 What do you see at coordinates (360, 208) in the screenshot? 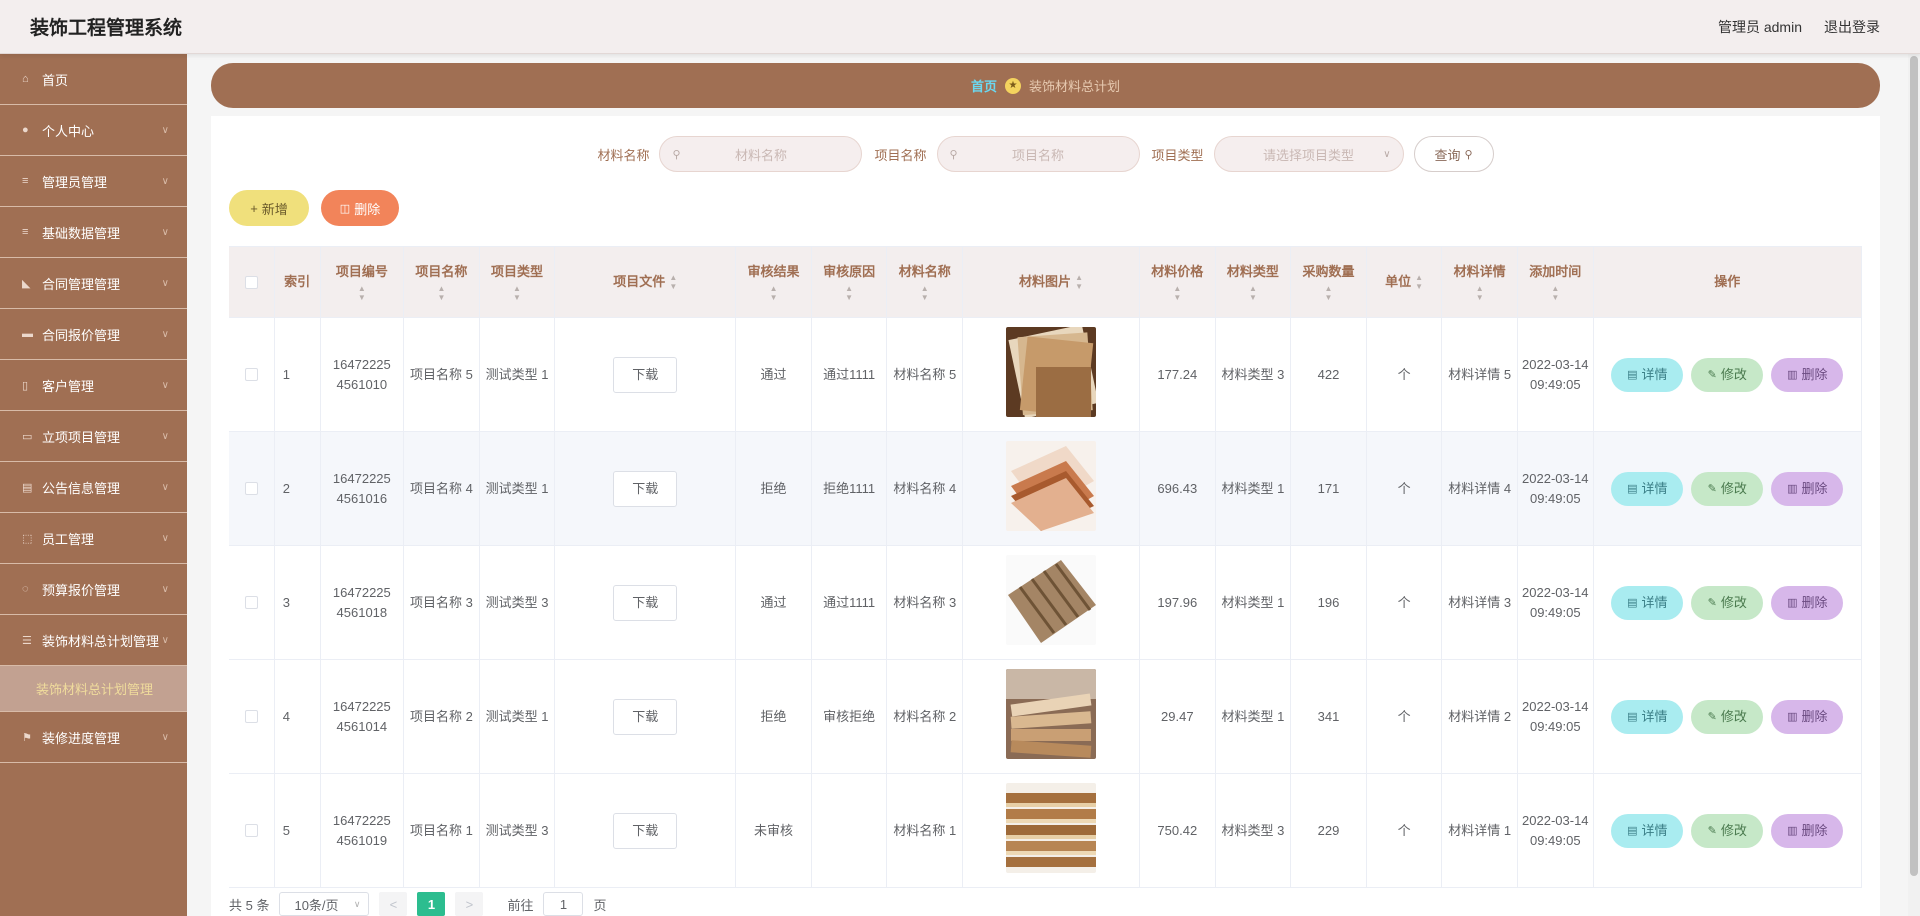
I see `batch-delete-button: ◫ 删除` at bounding box center [360, 208].